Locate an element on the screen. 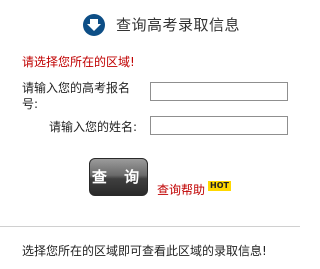 The width and height of the screenshot is (320, 269). region-hint: 请选择您所在的区域! is located at coordinates (78, 62).